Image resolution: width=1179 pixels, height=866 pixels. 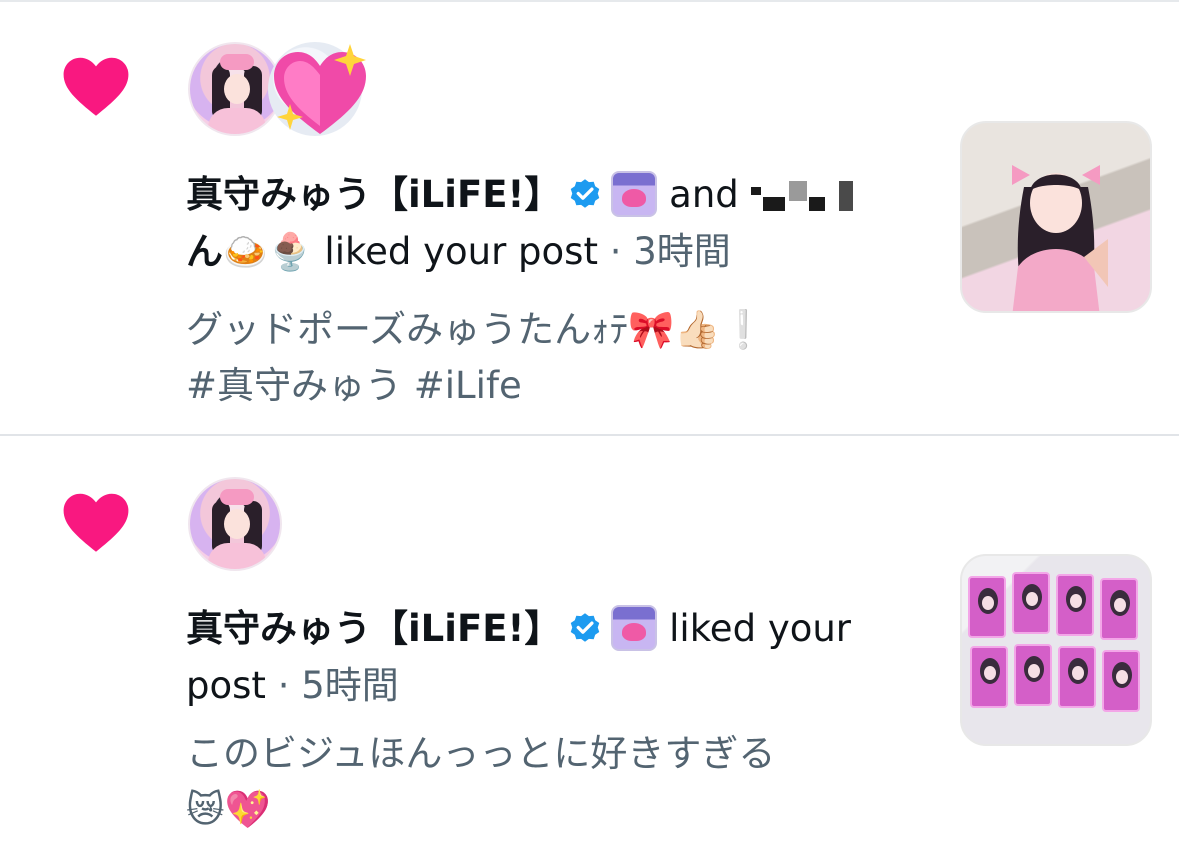 What do you see at coordinates (682, 251) in the screenshot?
I see `timestamp: 3時間` at bounding box center [682, 251].